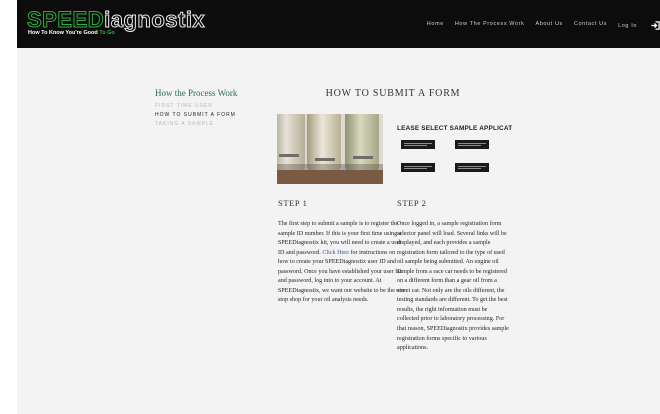  I want to click on tagline-accent: To Go, so click(107, 33).